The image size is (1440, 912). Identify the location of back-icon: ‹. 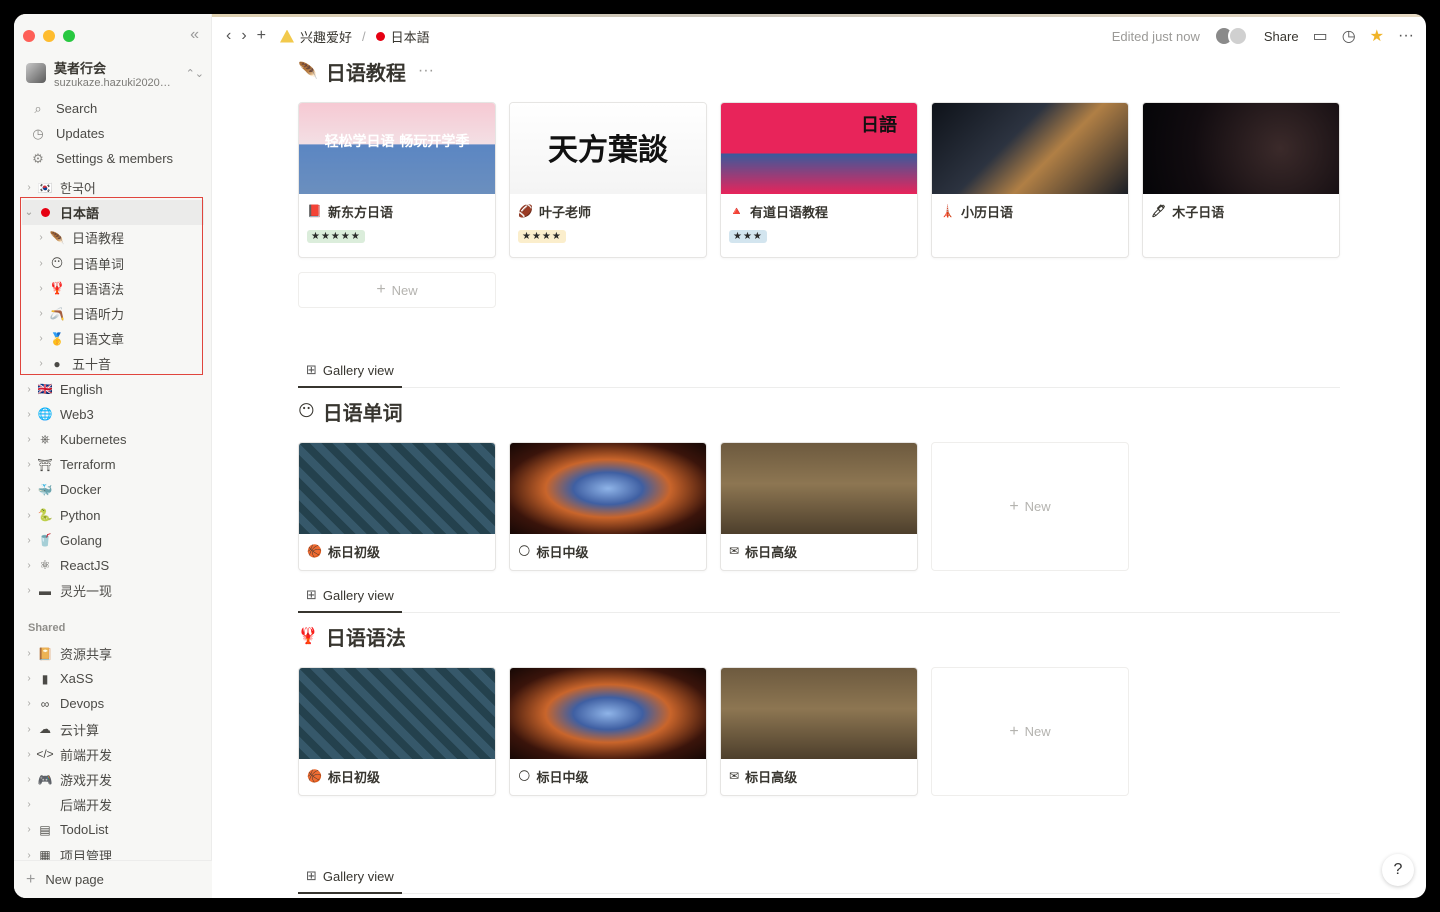
(228, 36).